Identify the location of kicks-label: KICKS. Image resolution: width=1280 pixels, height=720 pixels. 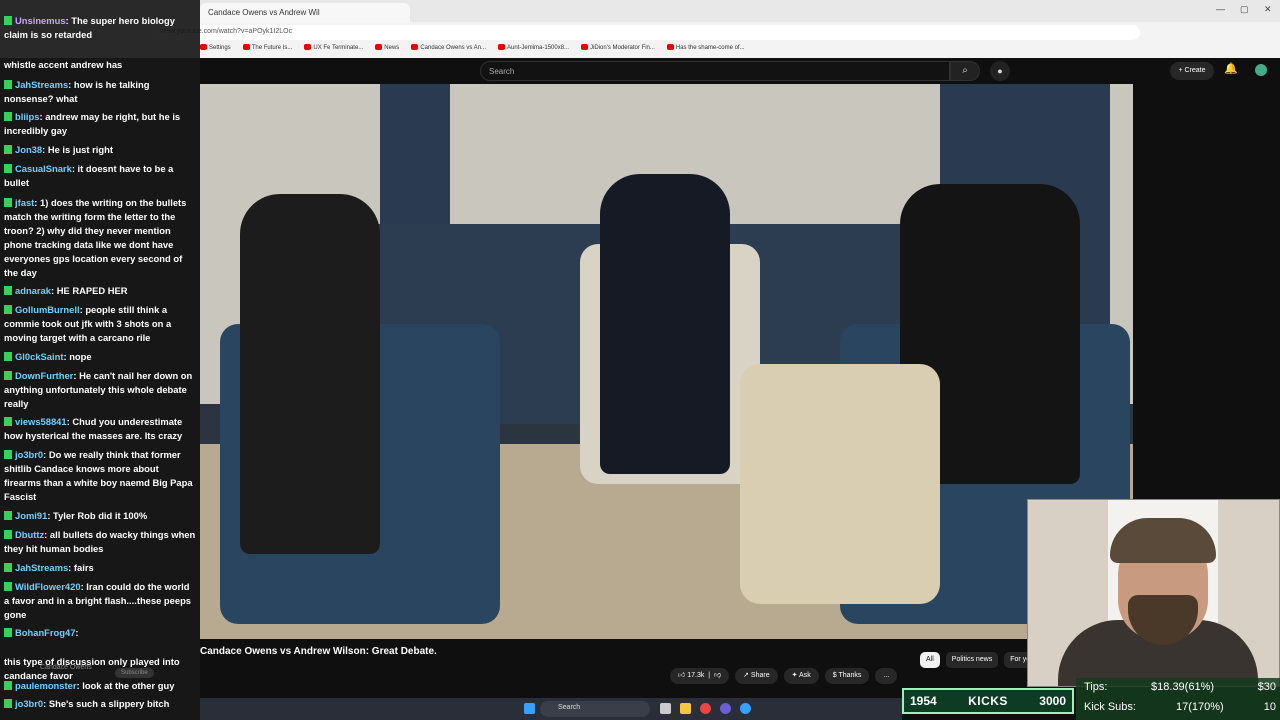
(988, 701).